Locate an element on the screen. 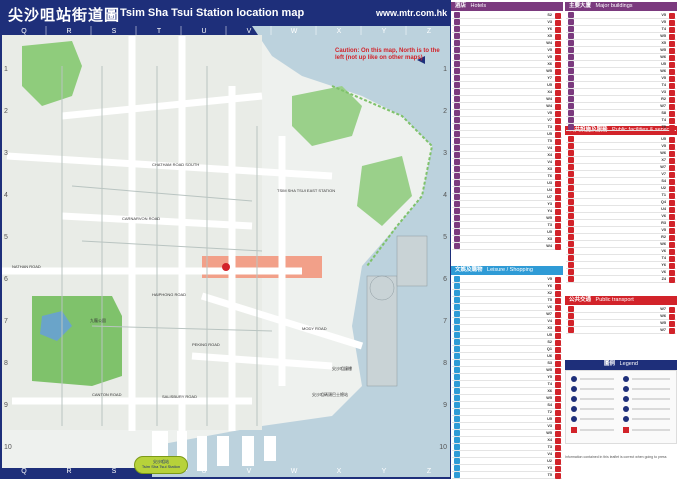 Image resolution: width=677 pixels, height=479 pixels. directory-entry: Y7 is located at coordinates (507, 78).